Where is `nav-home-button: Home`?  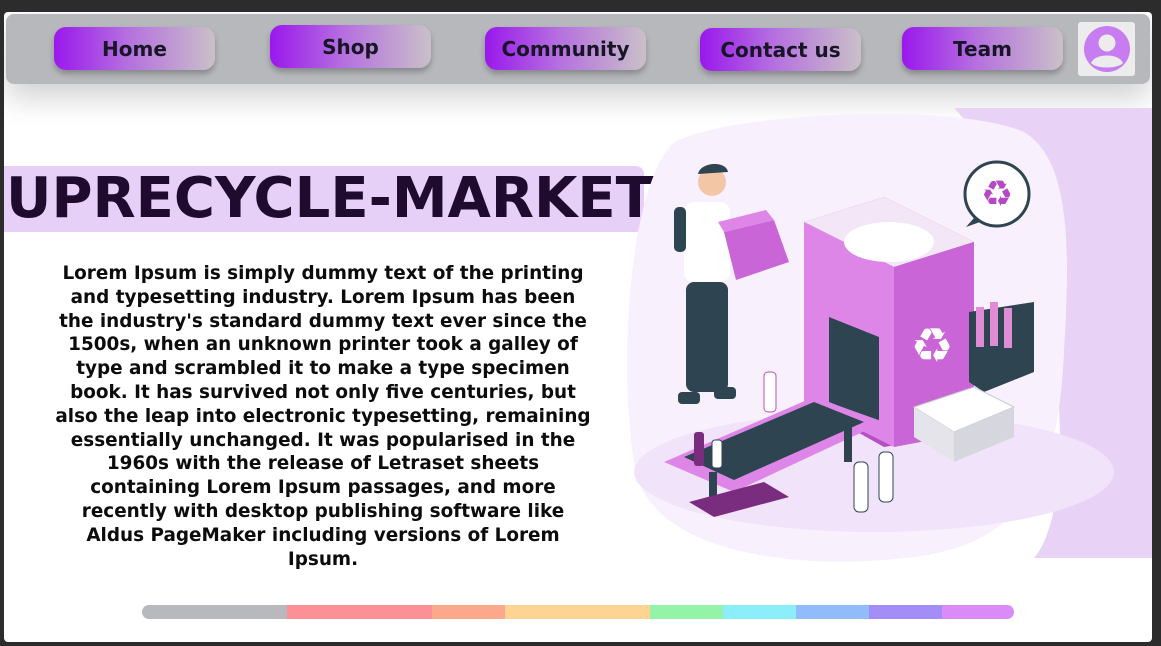 nav-home-button: Home is located at coordinates (134, 48).